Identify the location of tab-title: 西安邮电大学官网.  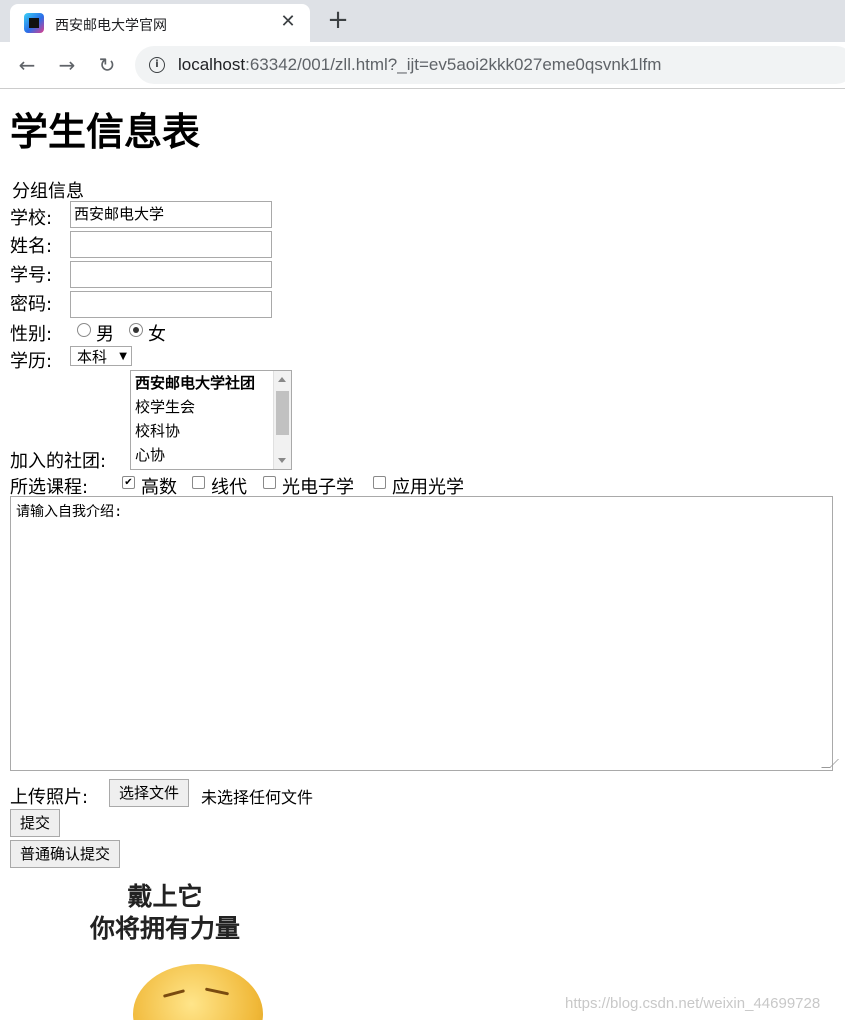
(111, 26).